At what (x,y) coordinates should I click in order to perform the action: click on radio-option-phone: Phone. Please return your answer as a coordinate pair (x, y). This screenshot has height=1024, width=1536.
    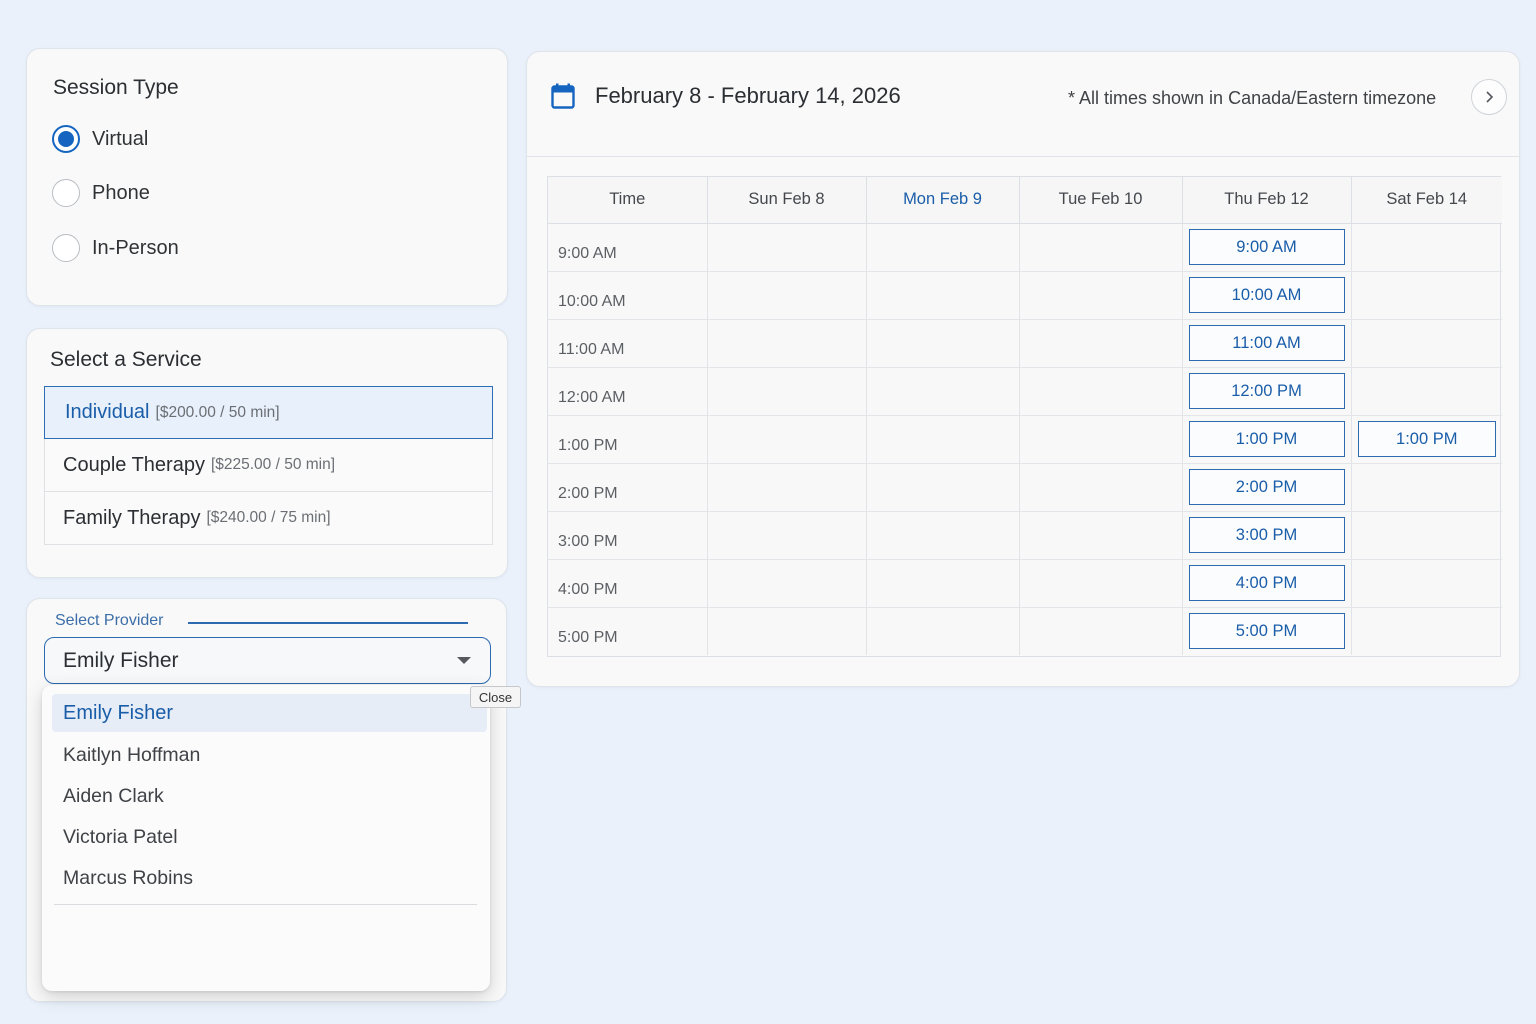
    Looking at the image, I should click on (101, 193).